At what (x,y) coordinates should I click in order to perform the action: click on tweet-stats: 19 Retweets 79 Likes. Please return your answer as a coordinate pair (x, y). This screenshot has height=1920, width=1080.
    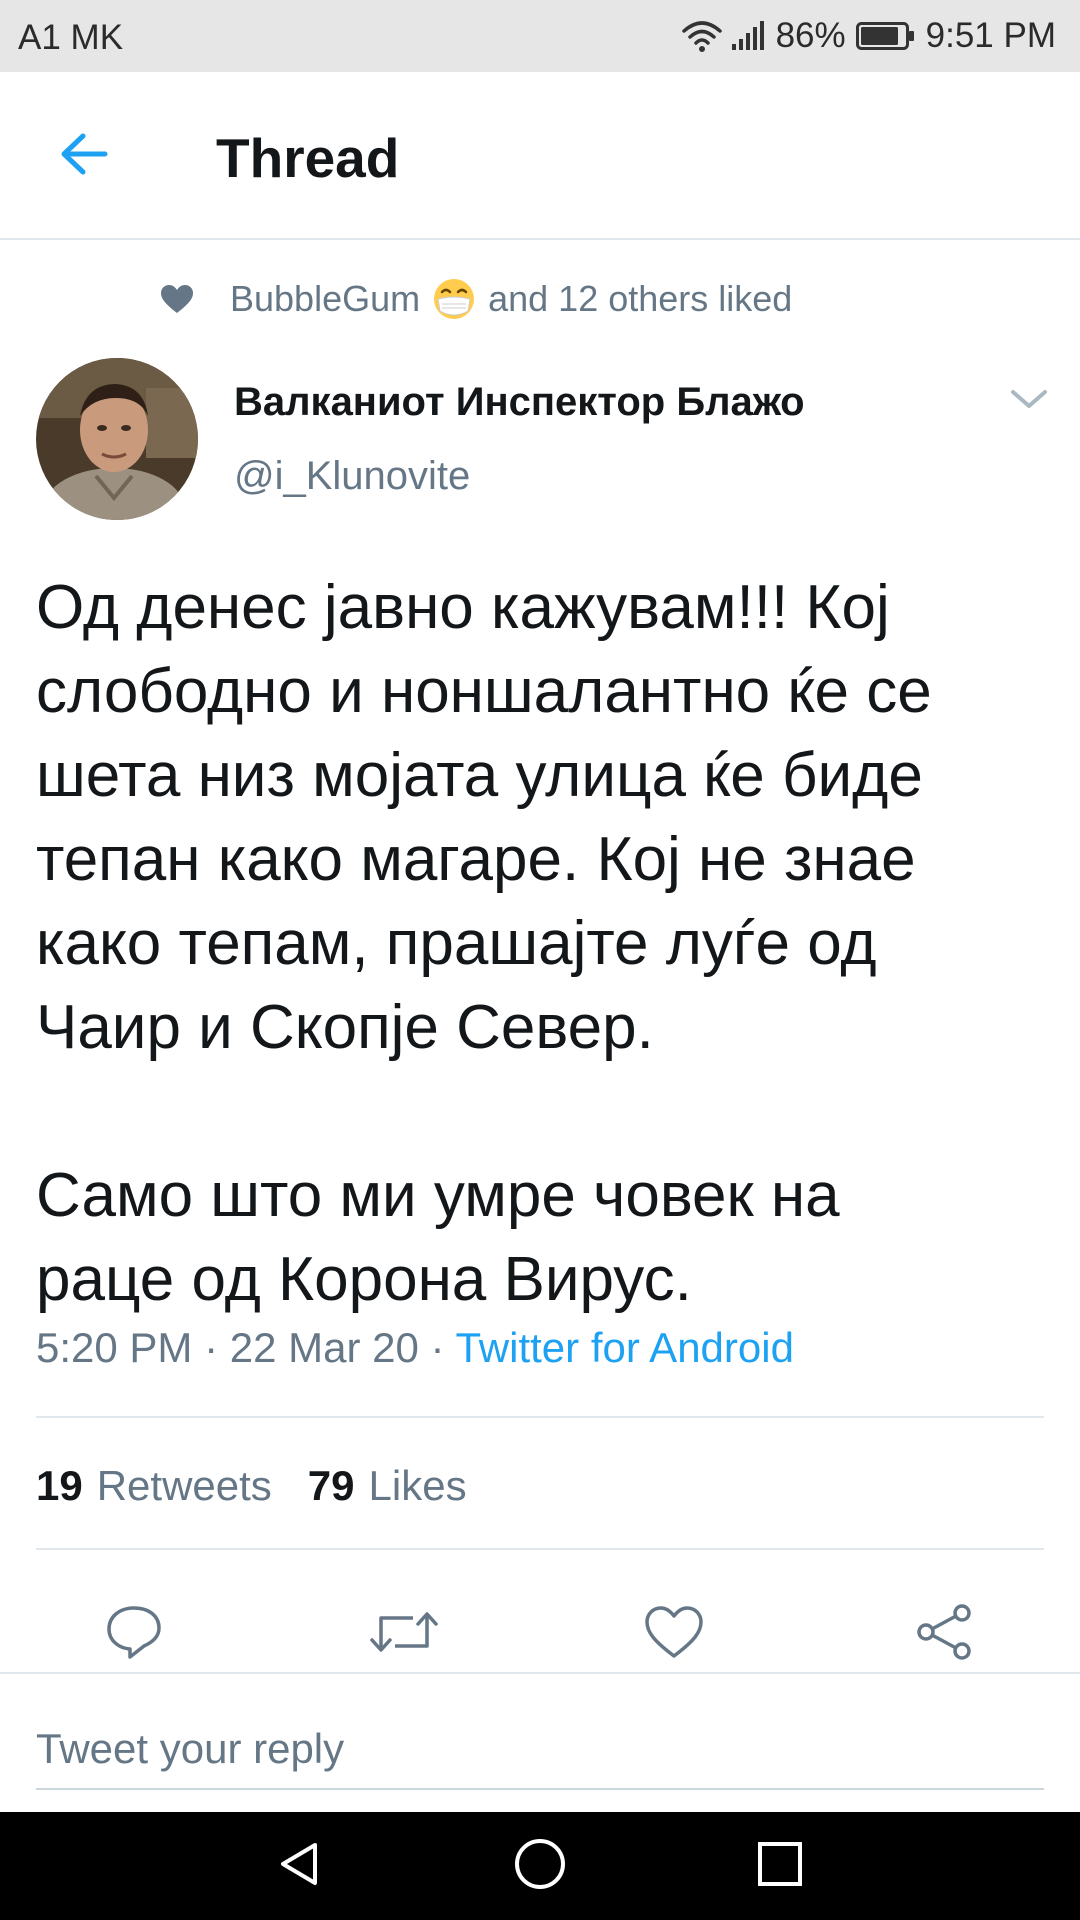
    Looking at the image, I should click on (269, 1486).